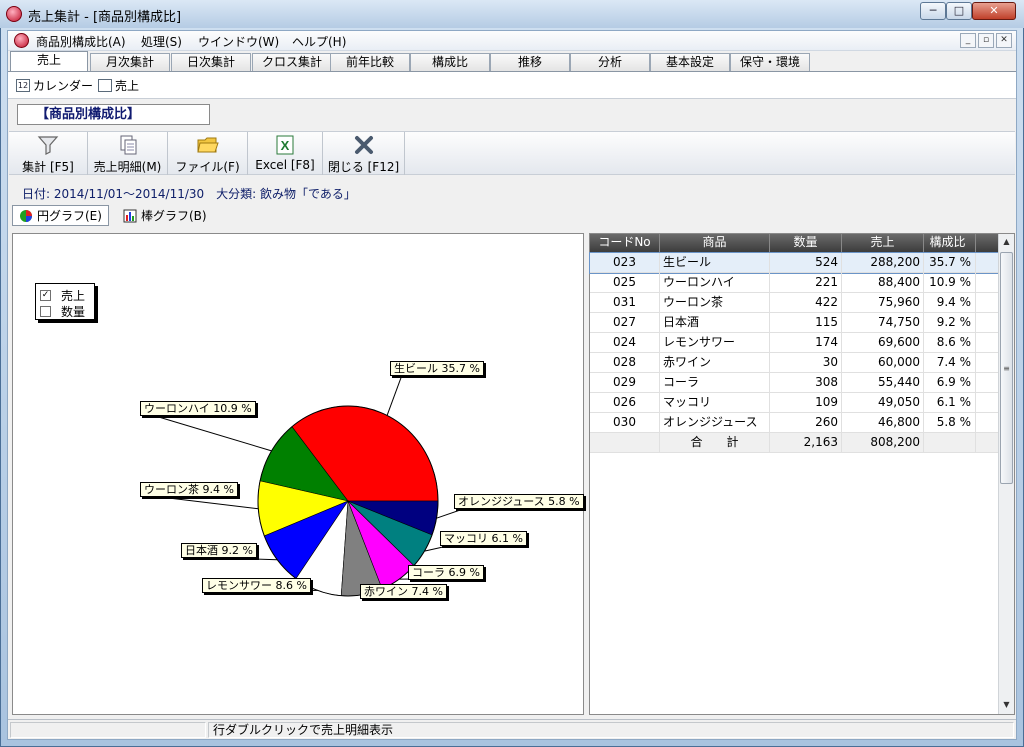 This screenshot has width=1024, height=747. I want to click on total-ratio-cell, so click(950, 443).